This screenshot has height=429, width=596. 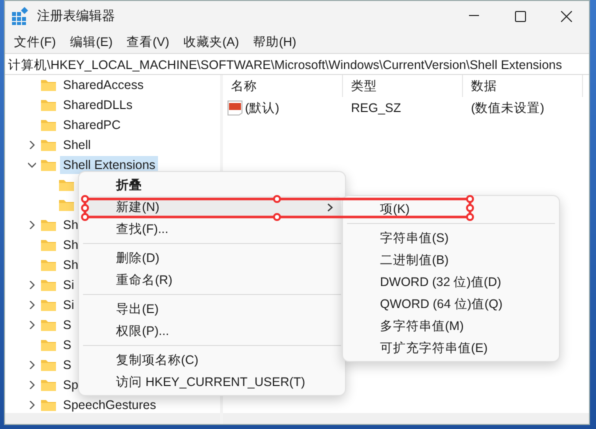 What do you see at coordinates (403, 86) in the screenshot?
I see `column-header: 类型` at bounding box center [403, 86].